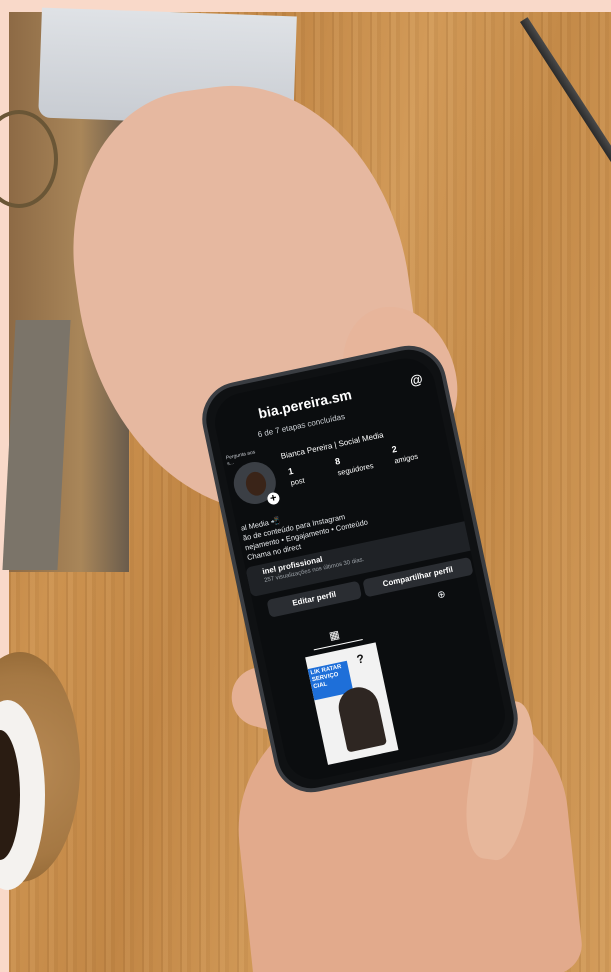 This screenshot has height=972, width=611. What do you see at coordinates (273, 498) in the screenshot?
I see `plus-icon: +` at bounding box center [273, 498].